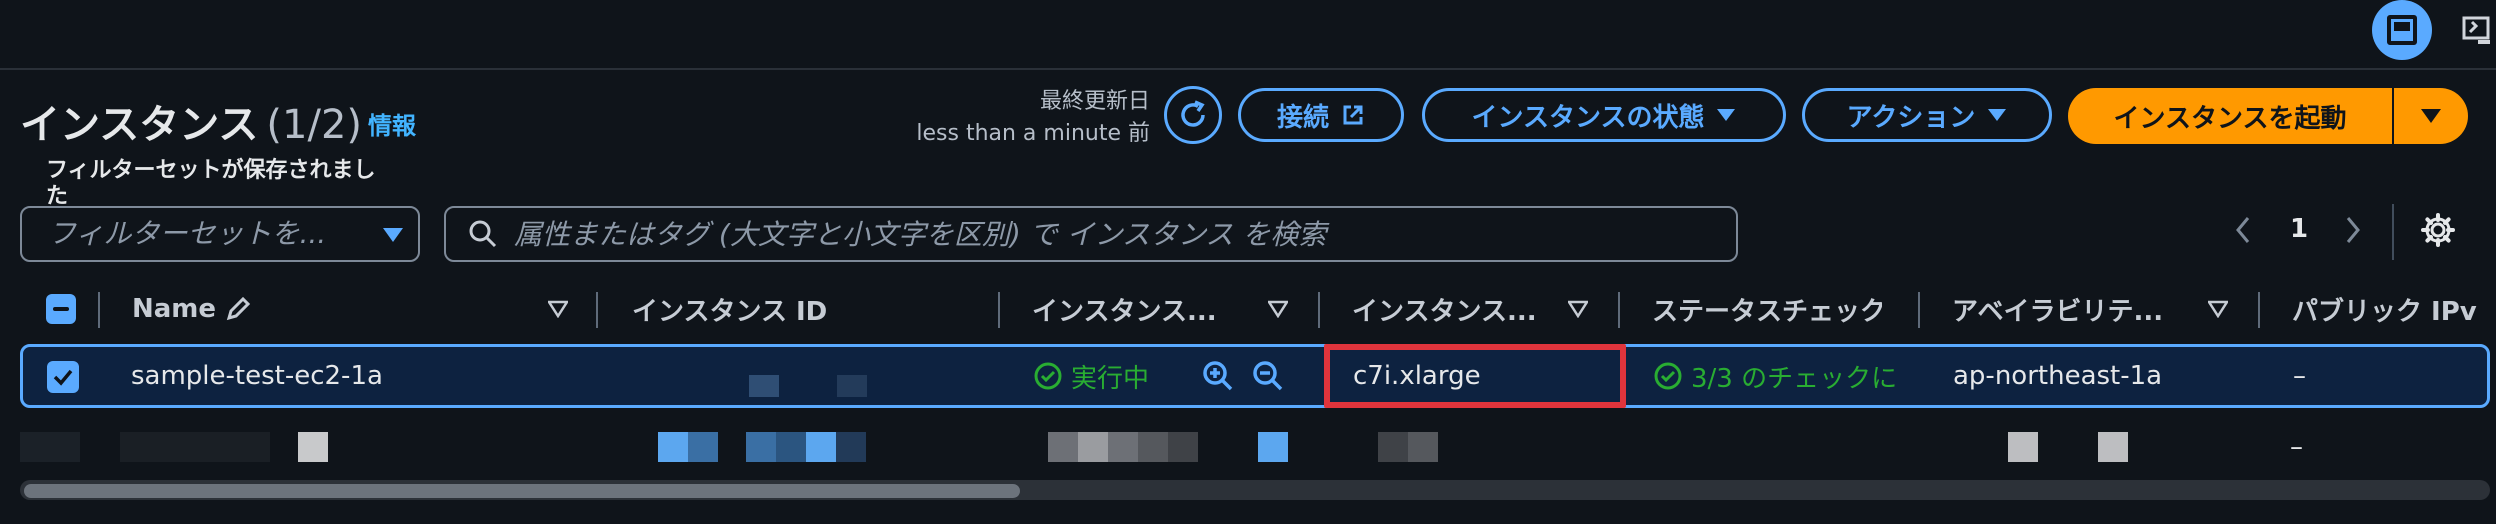  What do you see at coordinates (1125, 234) in the screenshot?
I see `search-input` at bounding box center [1125, 234].